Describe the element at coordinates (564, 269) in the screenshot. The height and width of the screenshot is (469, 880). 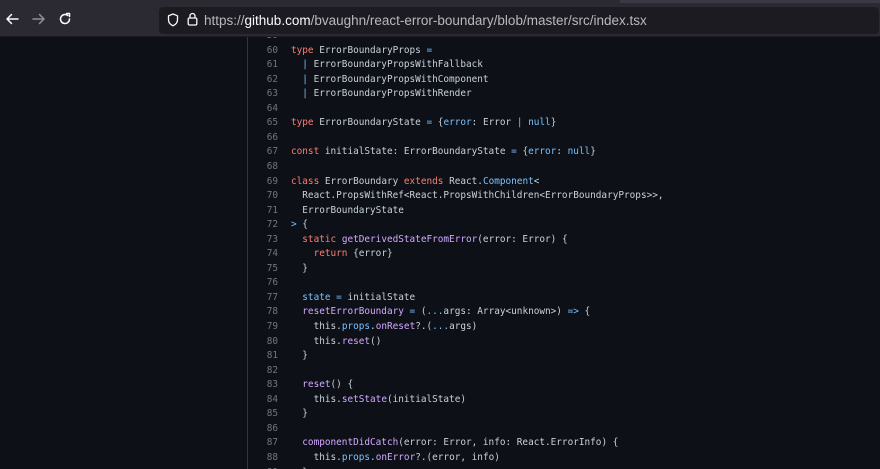
I see `code-line: 75 }` at that location.